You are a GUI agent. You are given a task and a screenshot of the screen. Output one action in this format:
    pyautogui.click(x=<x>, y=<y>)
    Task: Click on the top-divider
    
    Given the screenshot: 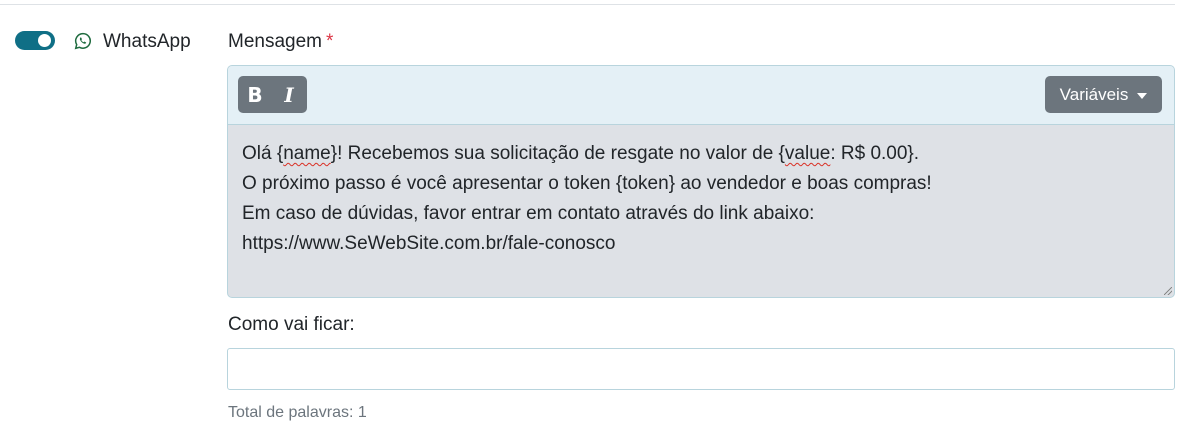 What is the action you would take?
    pyautogui.click(x=587, y=4)
    